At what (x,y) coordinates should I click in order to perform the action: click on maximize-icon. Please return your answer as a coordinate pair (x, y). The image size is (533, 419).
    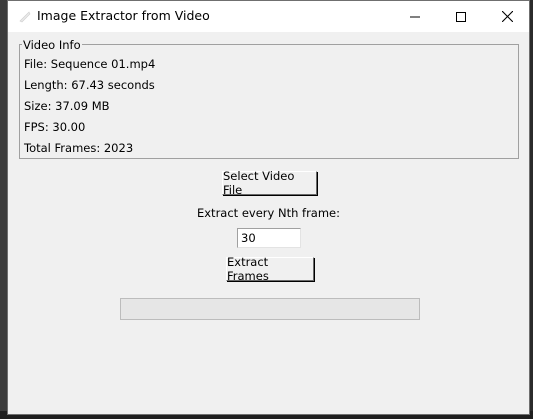
    Looking at the image, I should click on (461, 16).